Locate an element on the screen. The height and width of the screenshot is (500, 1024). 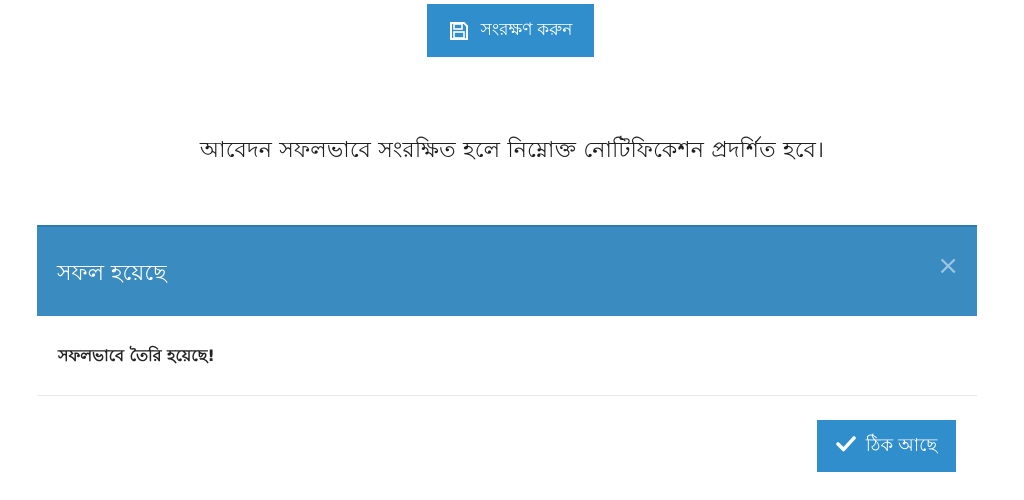
floppy-disk-icon is located at coordinates (459, 31).